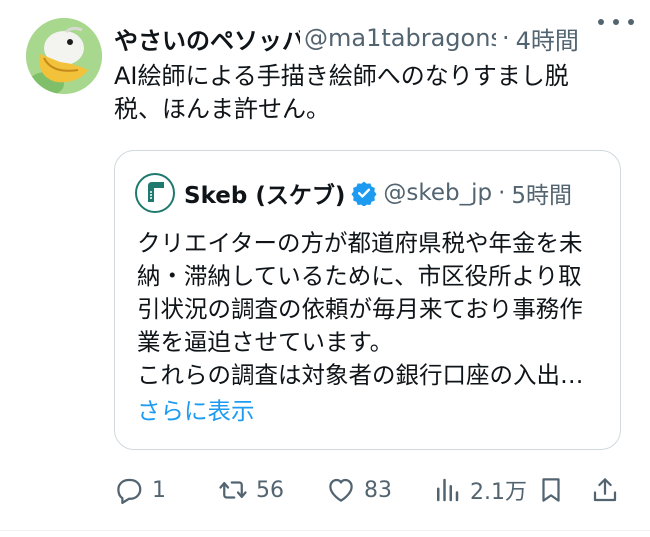 The image size is (650, 537). What do you see at coordinates (360, 309) in the screenshot?
I see `quote-text-line: 引状況の調査の依頼が毎月来ており事務作` at bounding box center [360, 309].